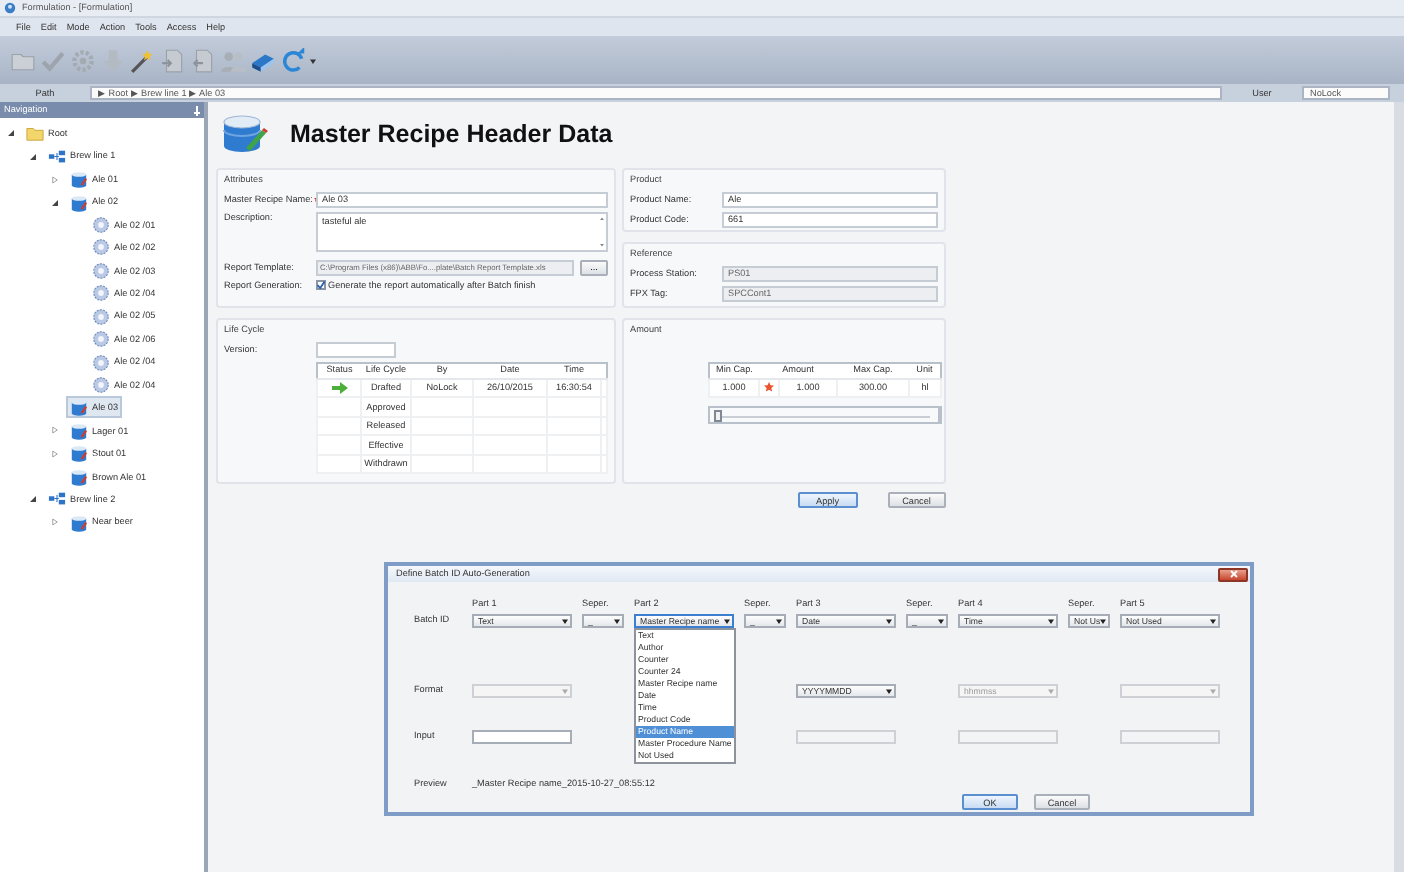 The height and width of the screenshot is (872, 1404). Describe the element at coordinates (602, 231) in the screenshot. I see `scrollbar-drawing` at that location.